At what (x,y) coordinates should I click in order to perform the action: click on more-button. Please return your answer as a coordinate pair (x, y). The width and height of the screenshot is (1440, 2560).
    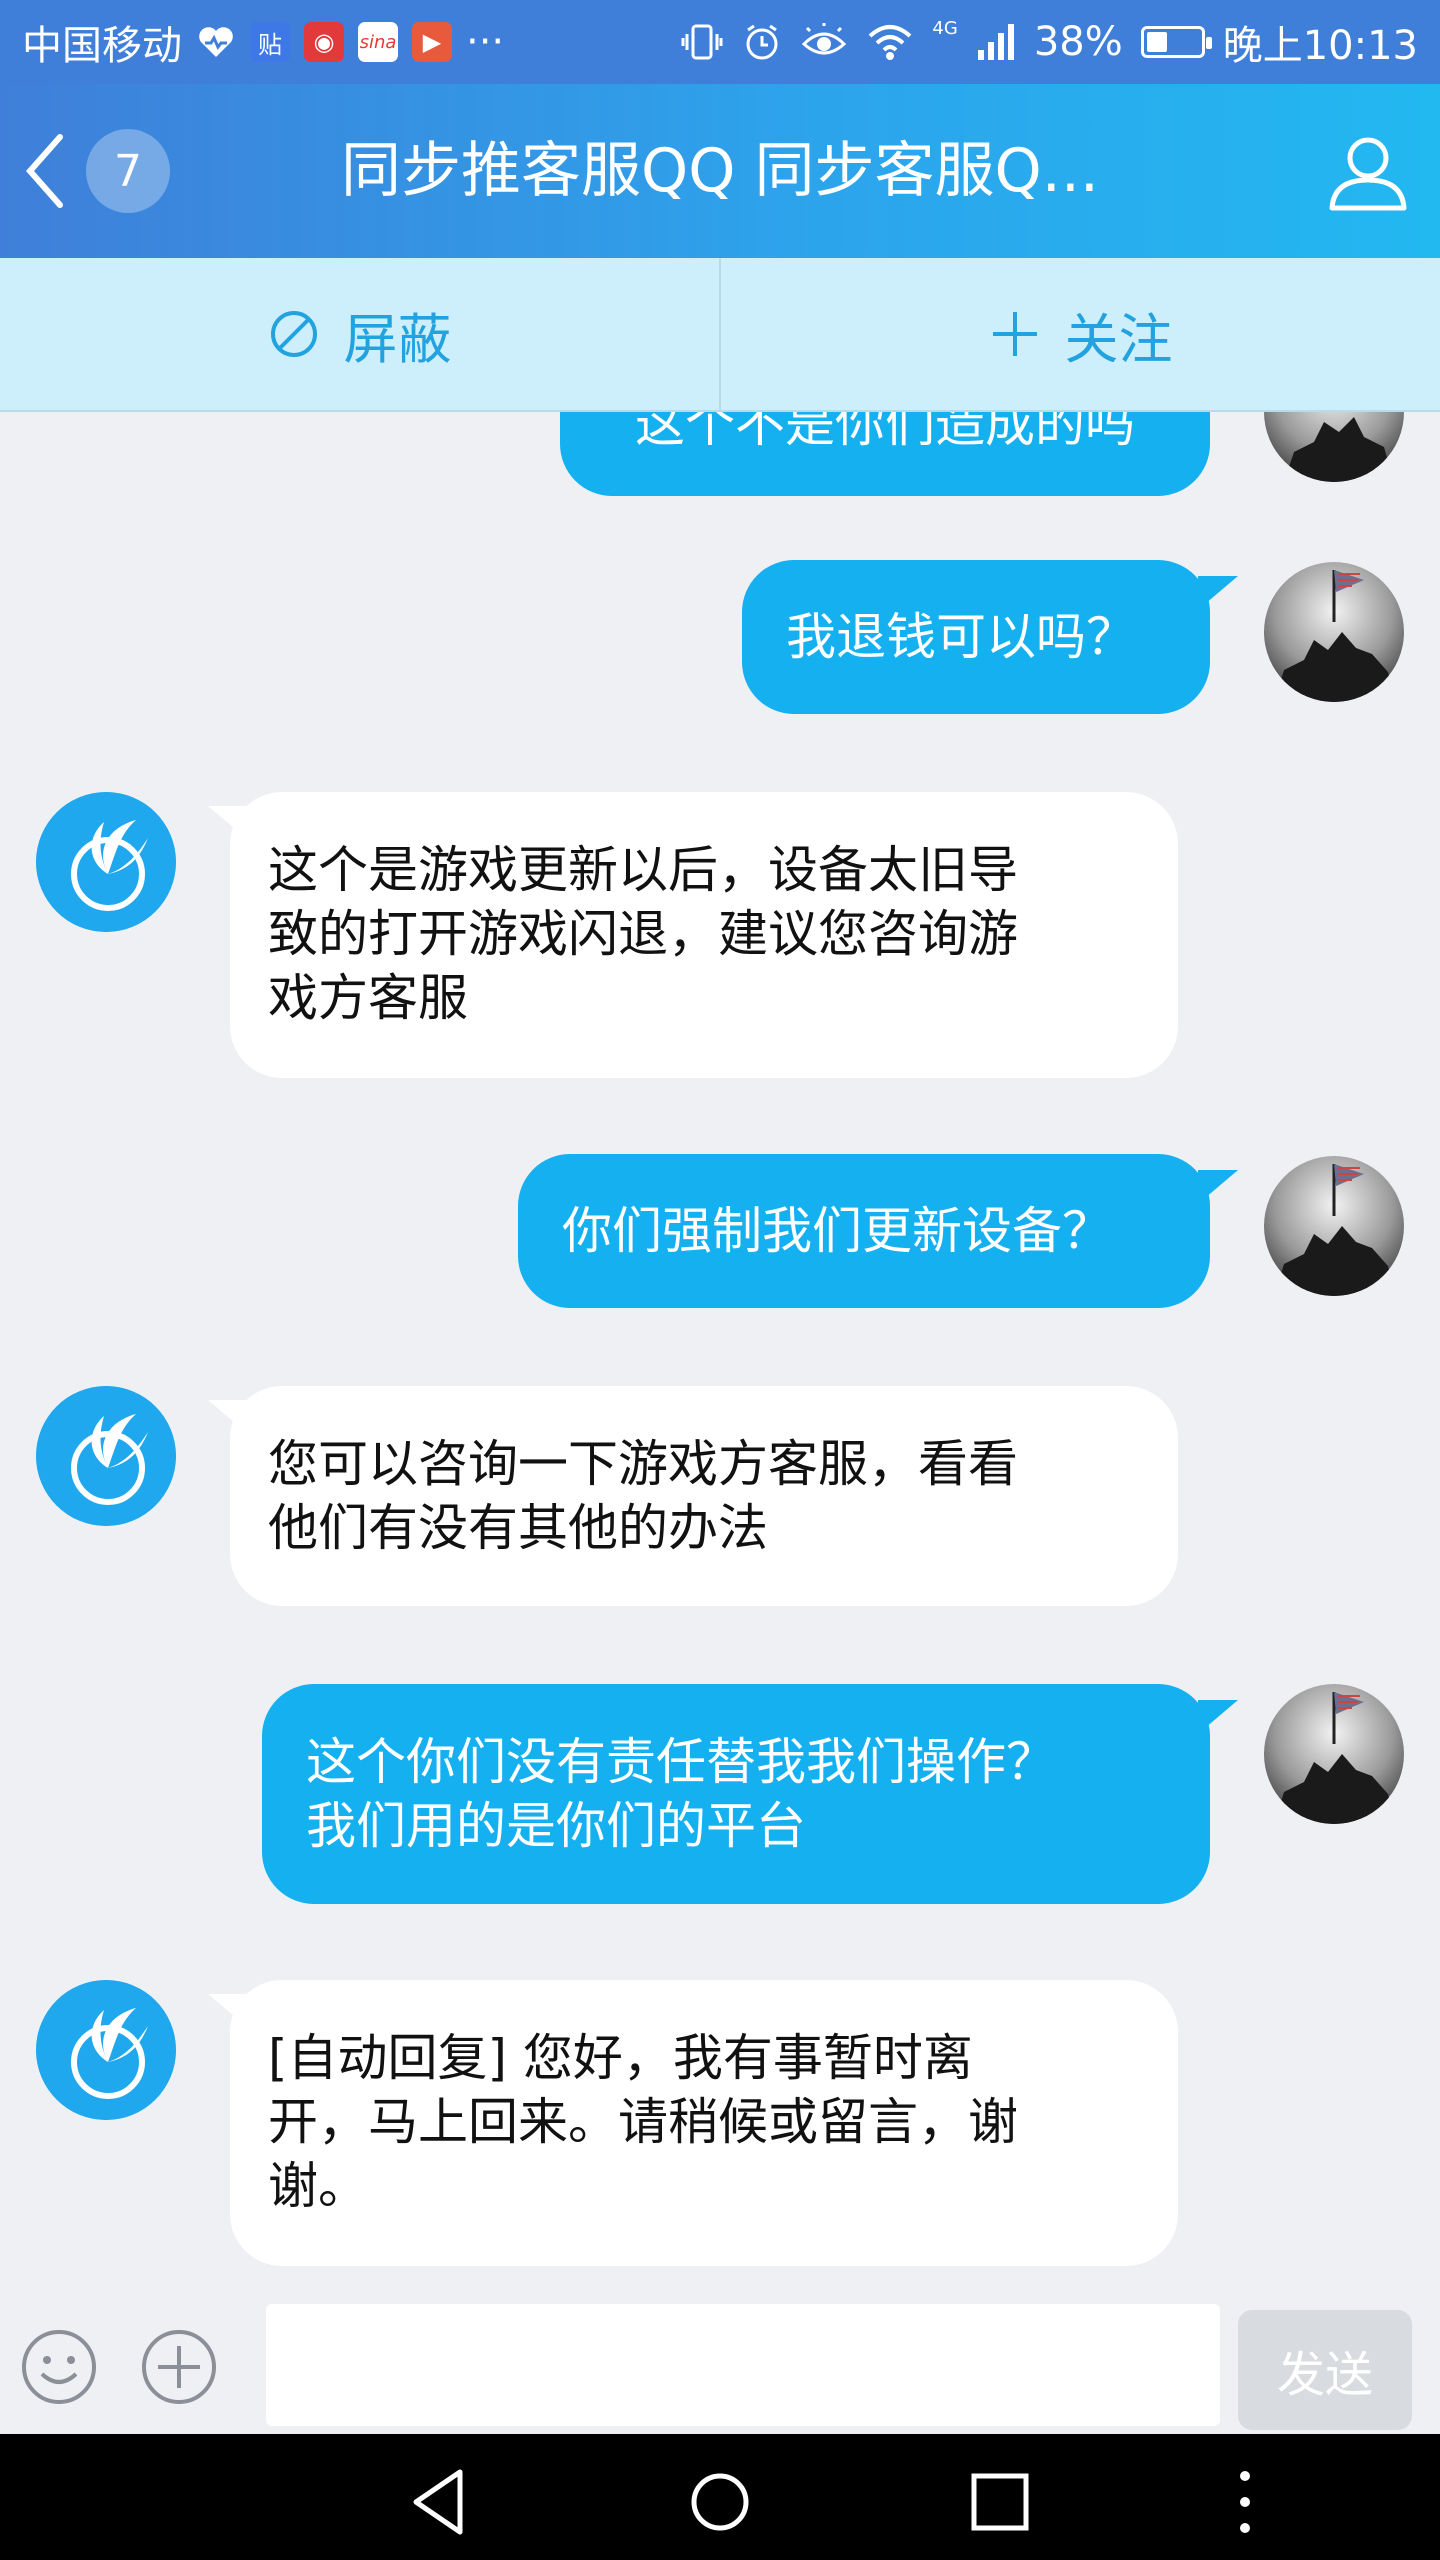
    Looking at the image, I should click on (179, 2367).